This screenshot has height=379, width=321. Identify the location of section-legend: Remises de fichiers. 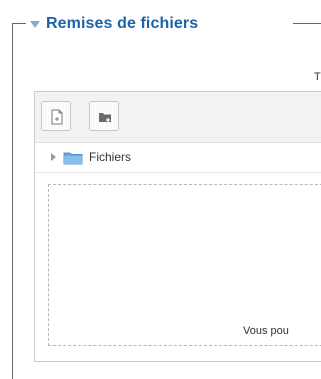
(114, 24).